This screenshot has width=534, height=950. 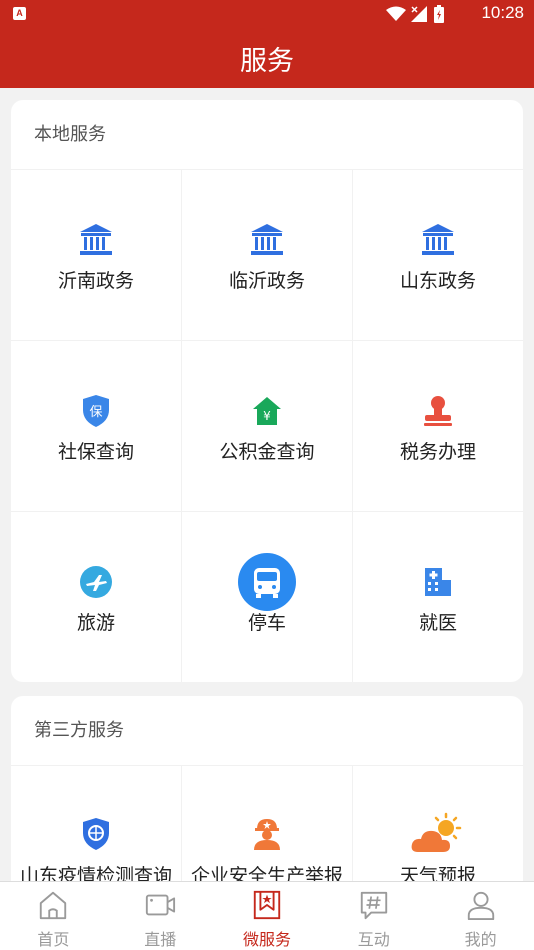 I want to click on bookmark-star-icon, so click(x=267, y=905).